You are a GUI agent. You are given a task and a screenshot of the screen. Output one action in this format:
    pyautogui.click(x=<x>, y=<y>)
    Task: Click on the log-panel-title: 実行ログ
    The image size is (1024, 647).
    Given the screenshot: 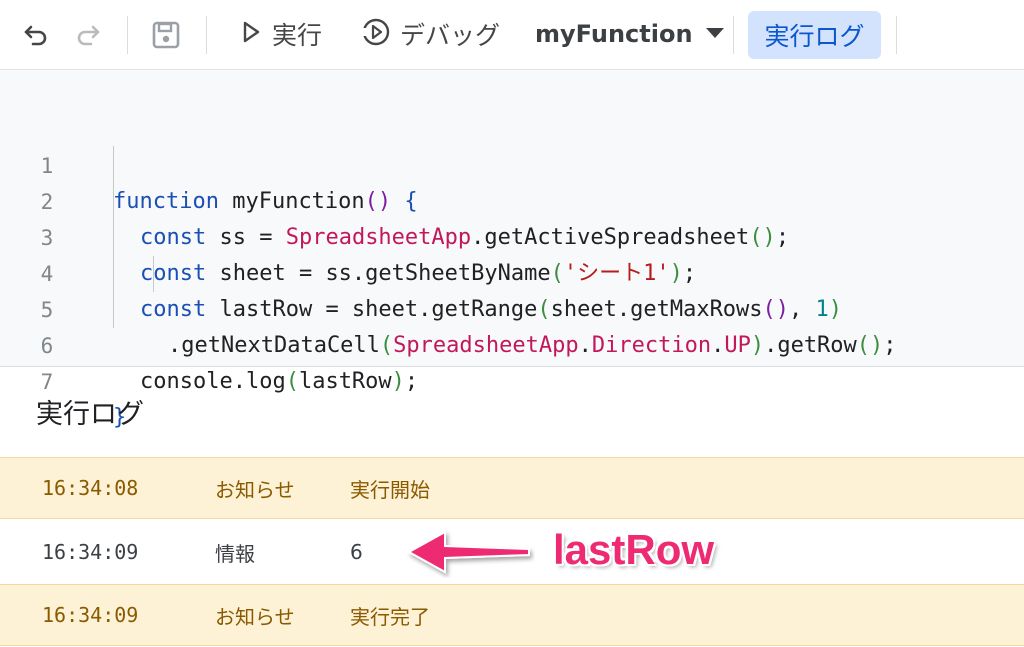 What is the action you would take?
    pyautogui.click(x=90, y=414)
    